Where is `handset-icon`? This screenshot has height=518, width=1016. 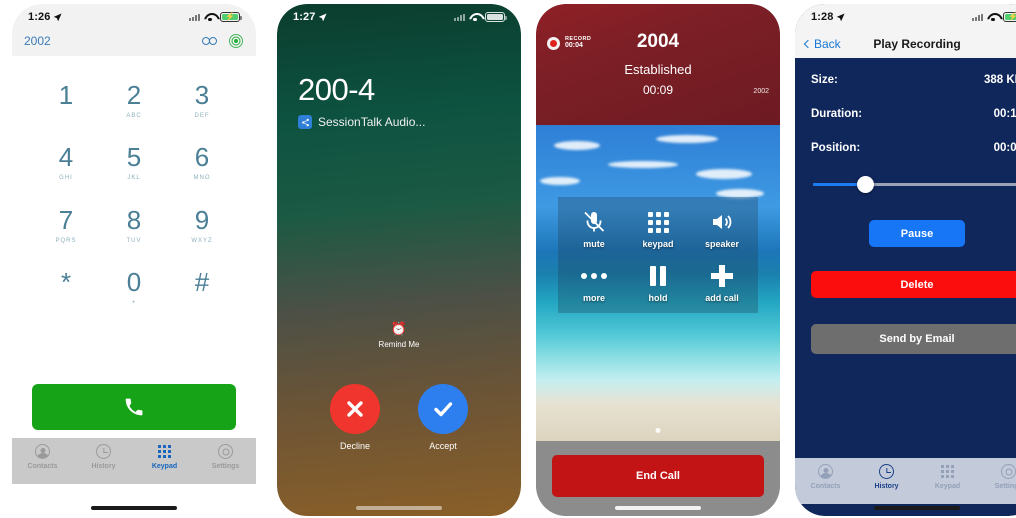
handset-icon is located at coordinates (134, 407).